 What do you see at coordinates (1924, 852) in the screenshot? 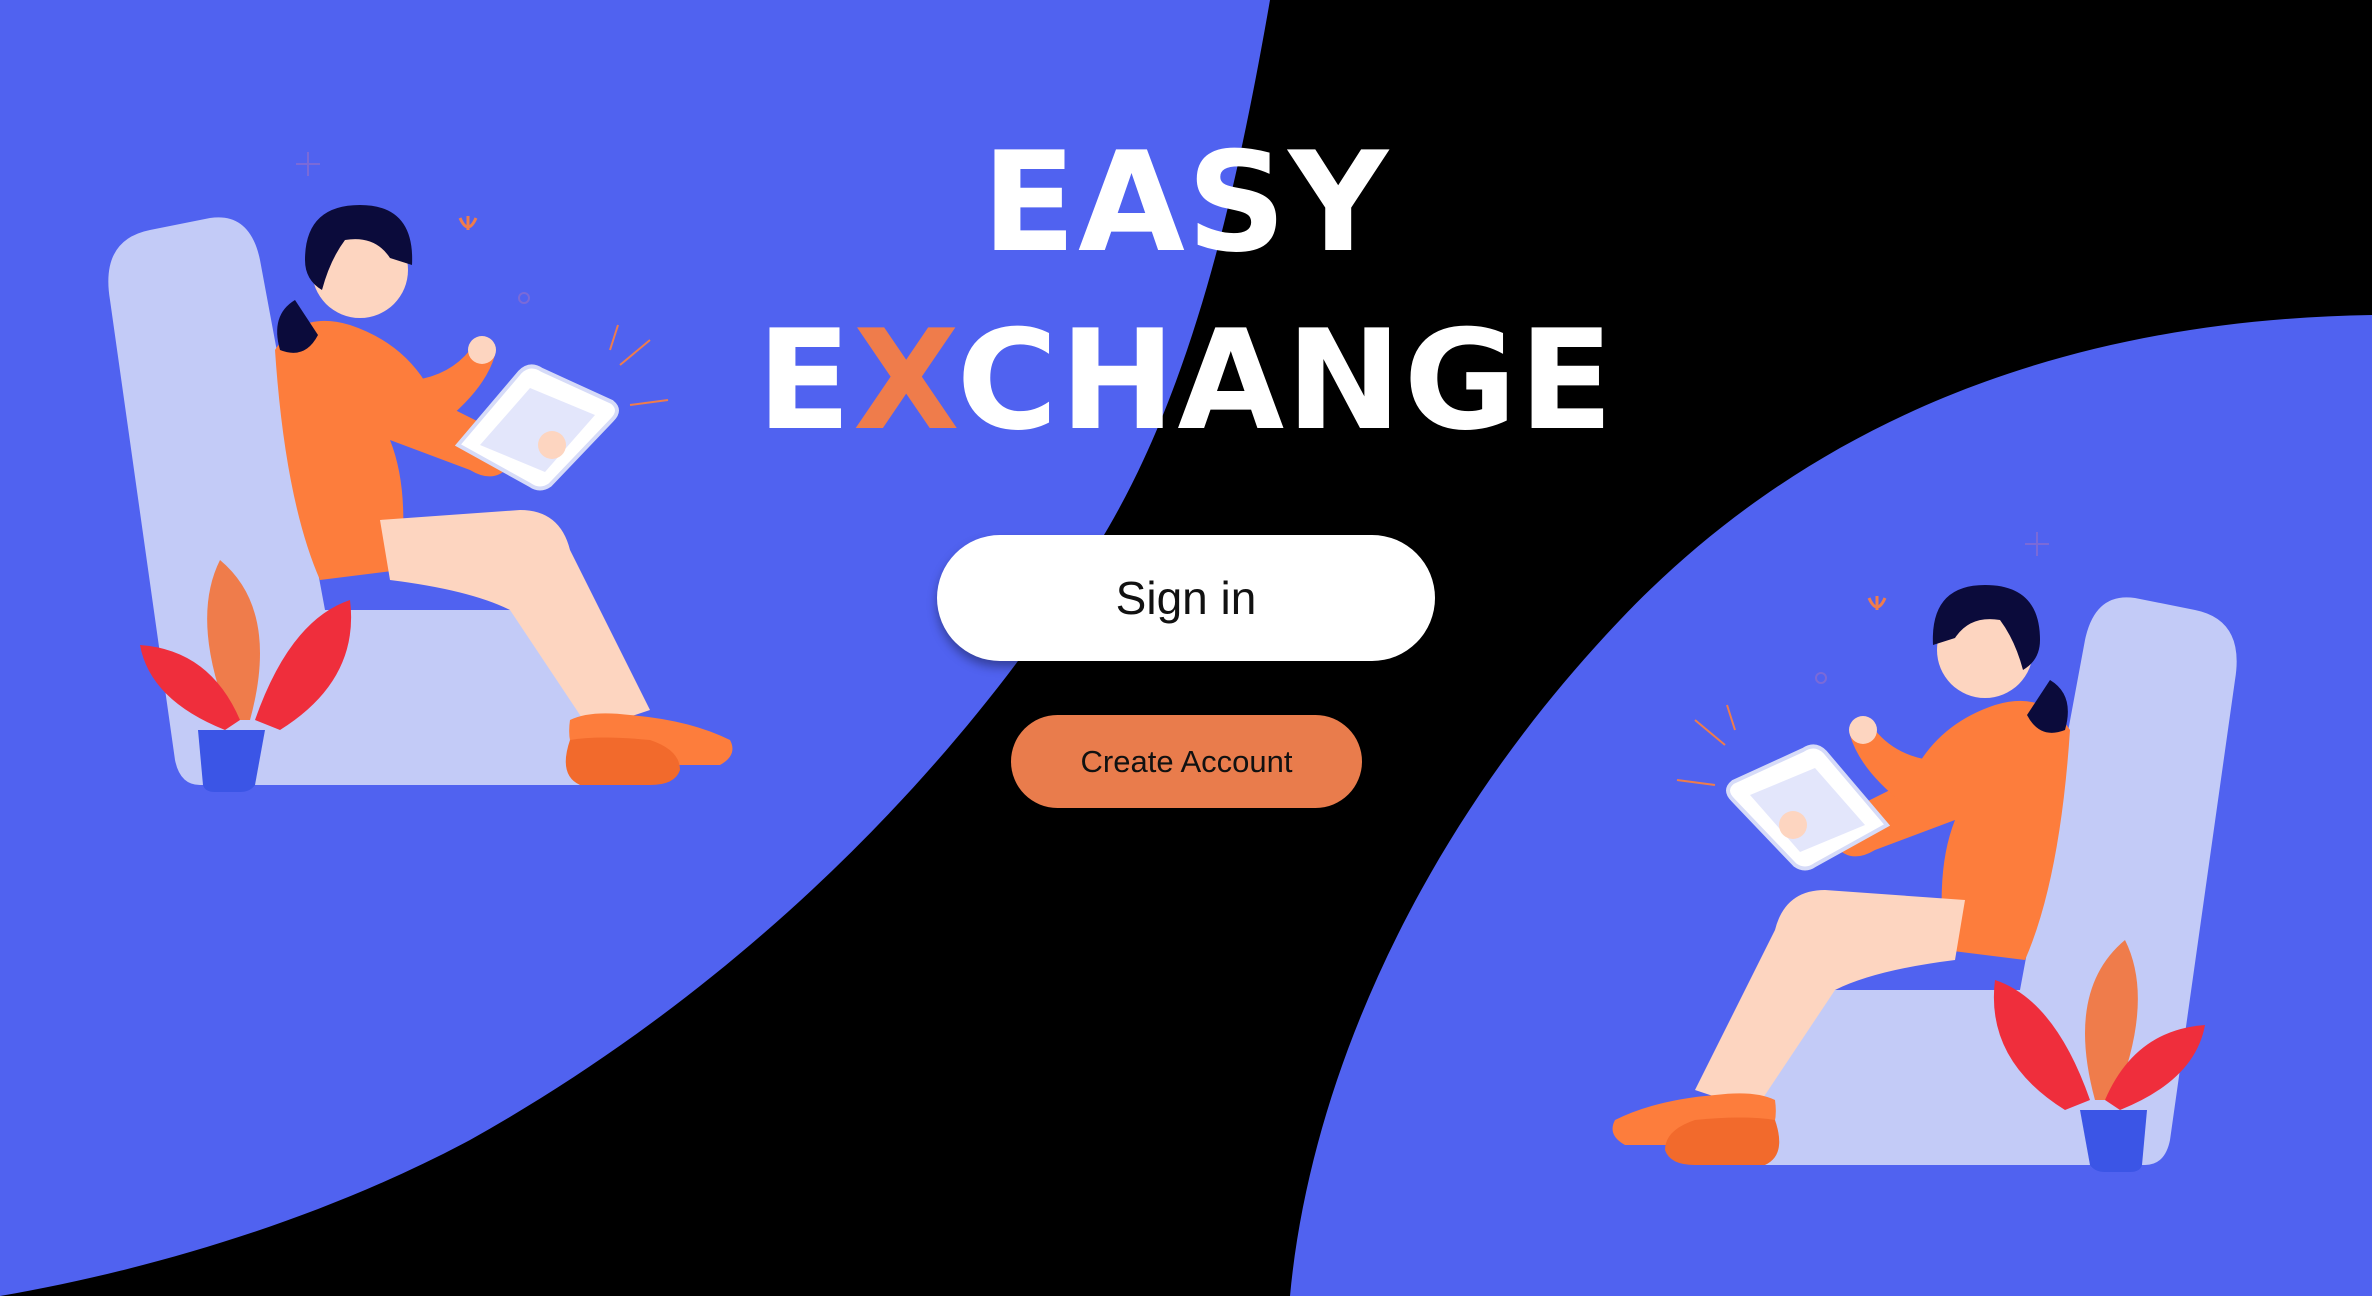
I see `right-woman-illustration` at bounding box center [1924, 852].